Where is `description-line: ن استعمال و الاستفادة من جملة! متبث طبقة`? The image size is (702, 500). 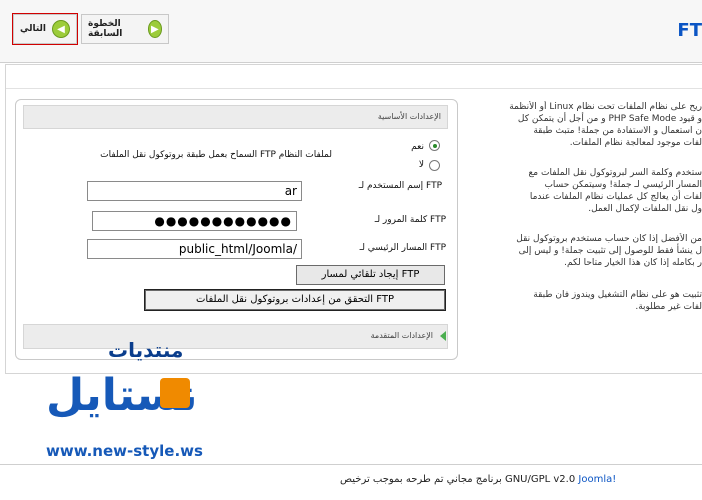
description-line: ن استعمال و الاستفادة من جملة! متبث طبقة is located at coordinates (617, 131).